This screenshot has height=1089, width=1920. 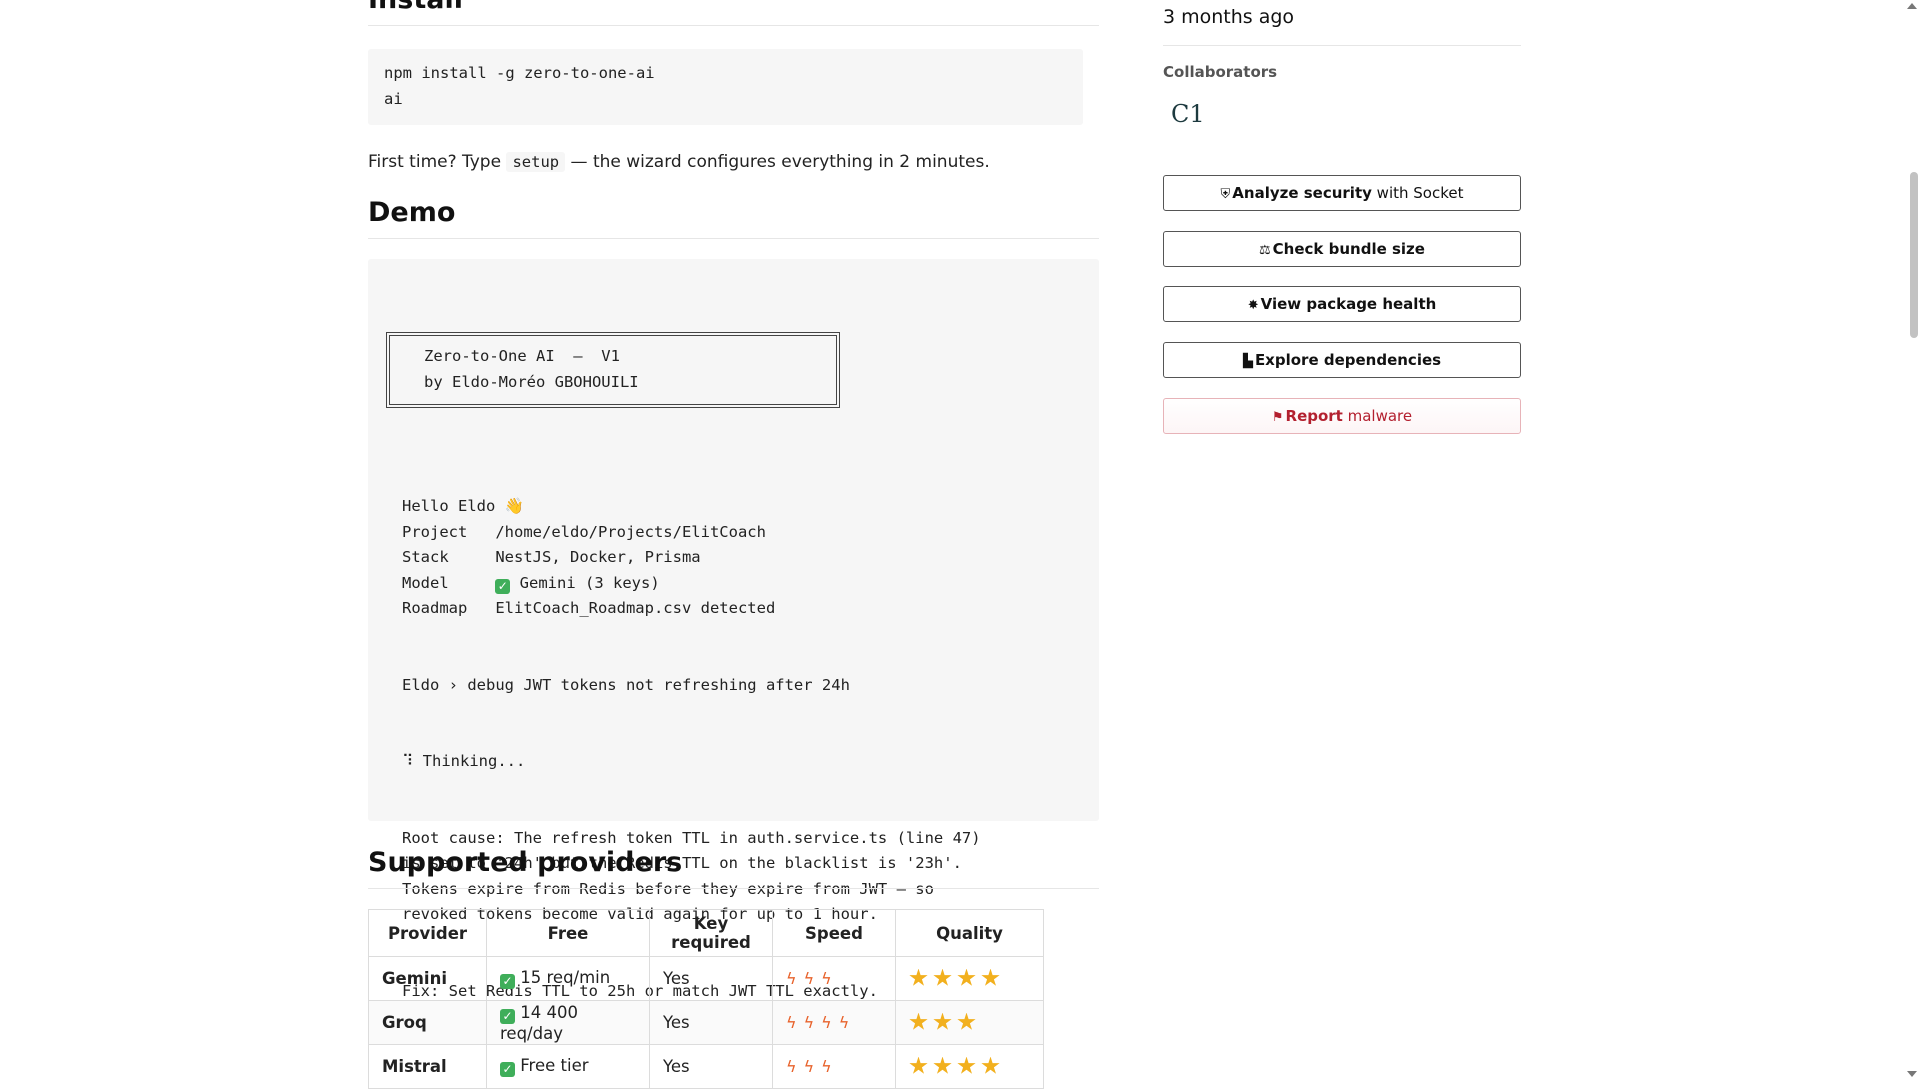 What do you see at coordinates (1188, 117) in the screenshot?
I see `avatar: C1` at bounding box center [1188, 117].